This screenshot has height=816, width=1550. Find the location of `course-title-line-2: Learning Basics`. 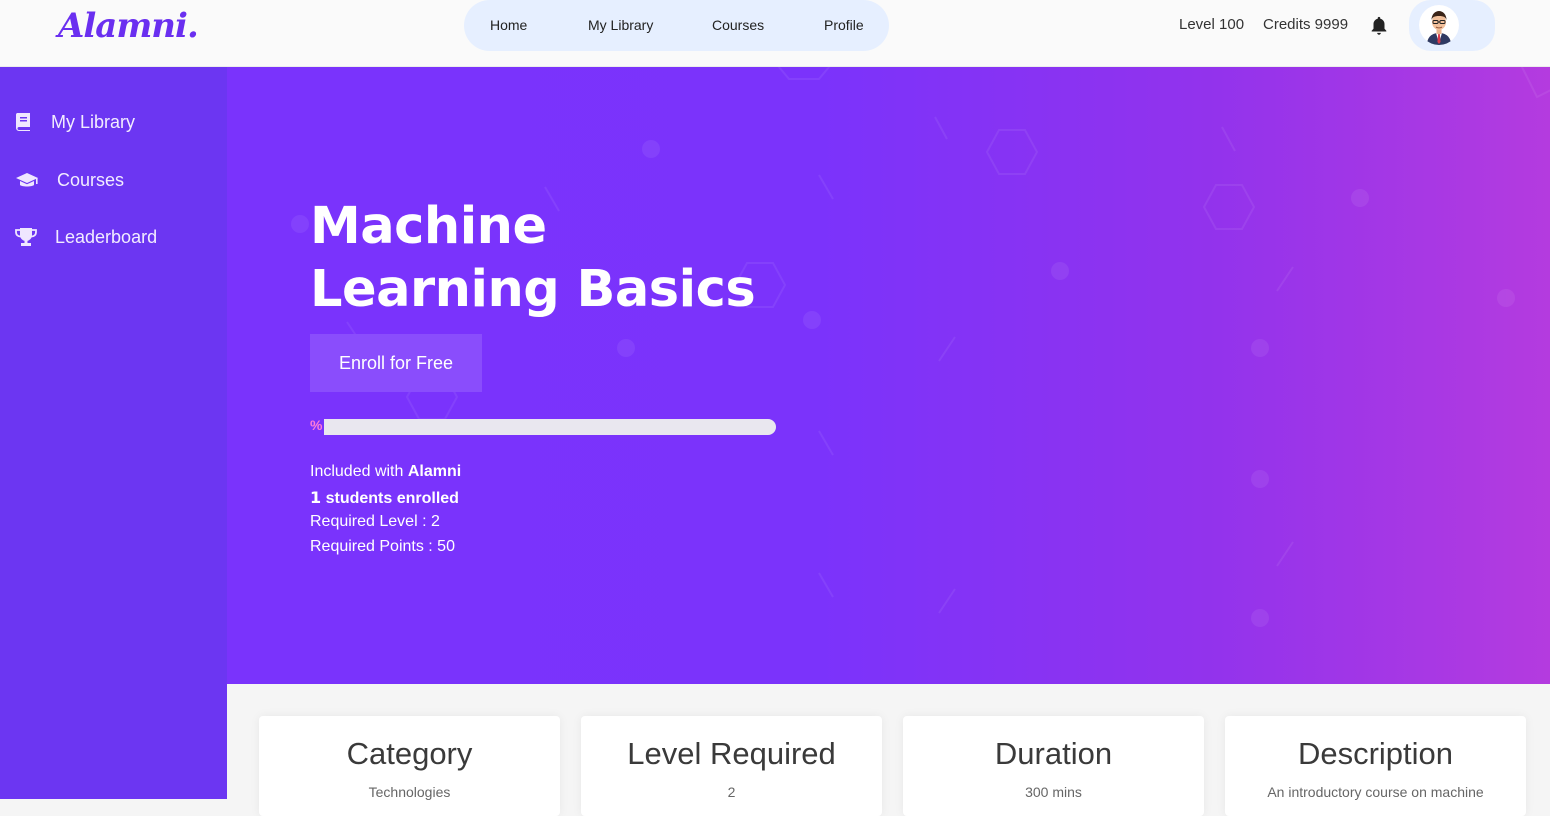

course-title-line-2: Learning Basics is located at coordinates (533, 289).